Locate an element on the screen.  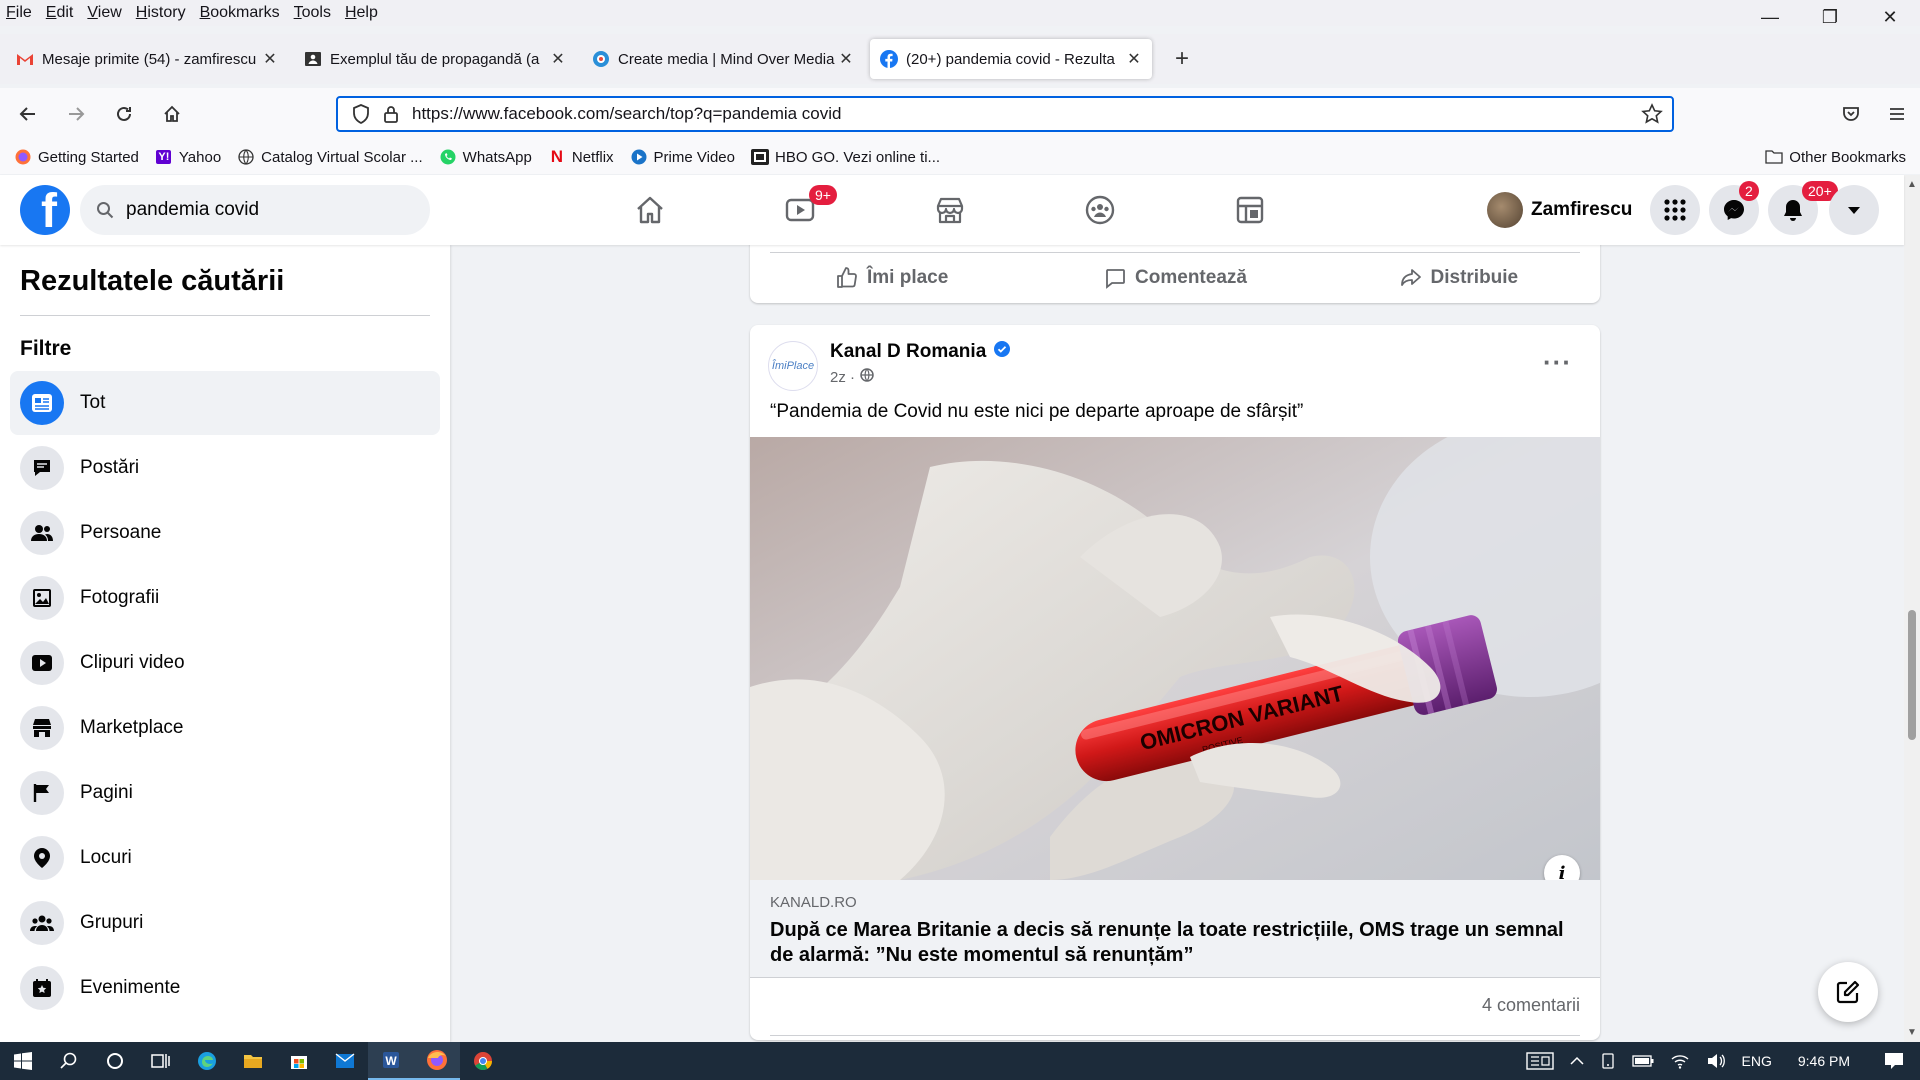
bookmark-star-icon is located at coordinates (1652, 114).